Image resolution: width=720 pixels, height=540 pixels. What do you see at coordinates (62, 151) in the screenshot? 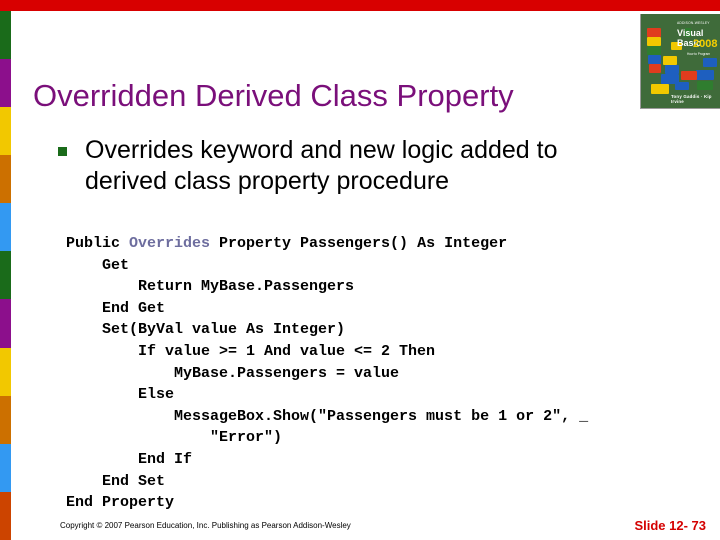
I see `bullet-marker-icon` at bounding box center [62, 151].